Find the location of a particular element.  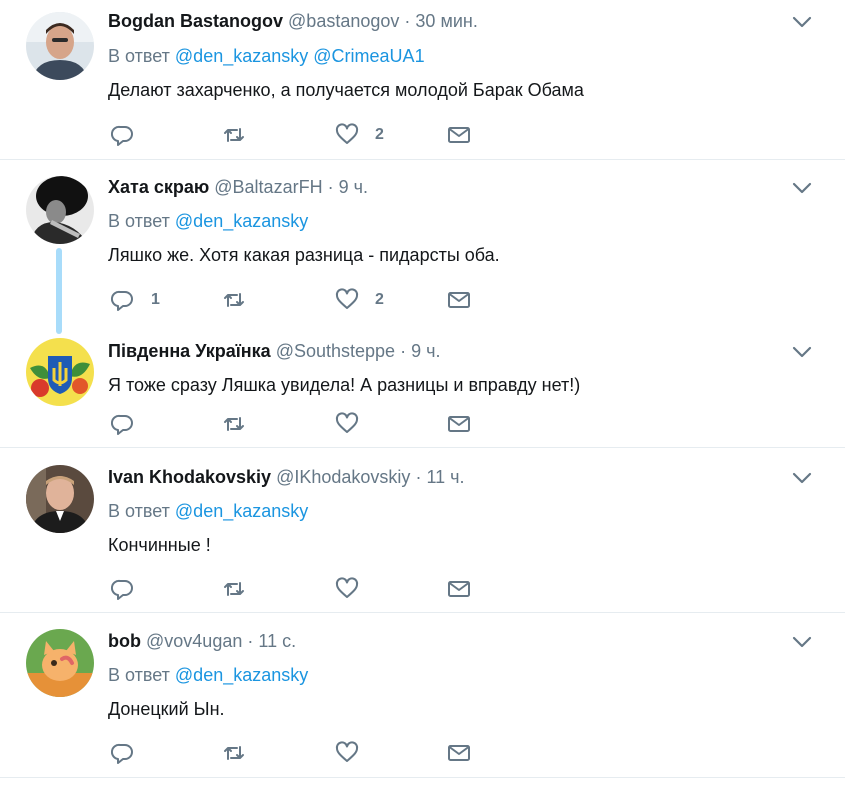

reply-count: 1 is located at coordinates (155, 299).